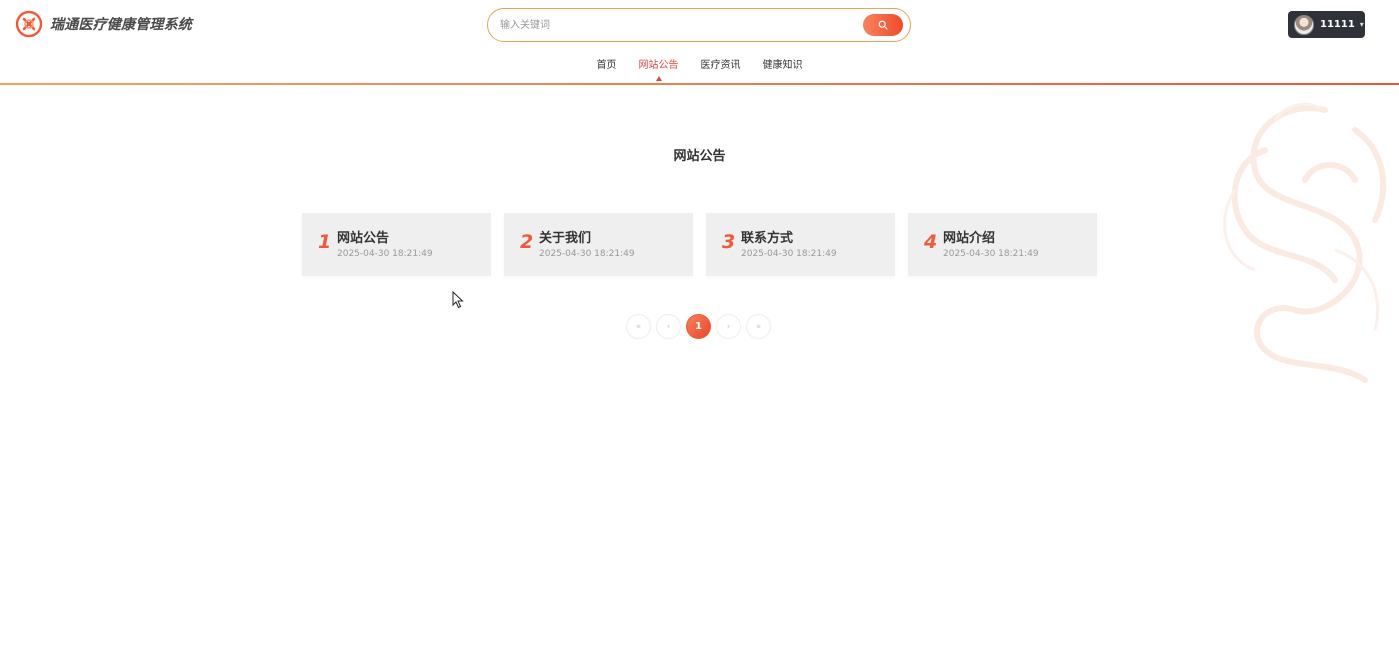  I want to click on prev-page-button: ‹, so click(668, 326).